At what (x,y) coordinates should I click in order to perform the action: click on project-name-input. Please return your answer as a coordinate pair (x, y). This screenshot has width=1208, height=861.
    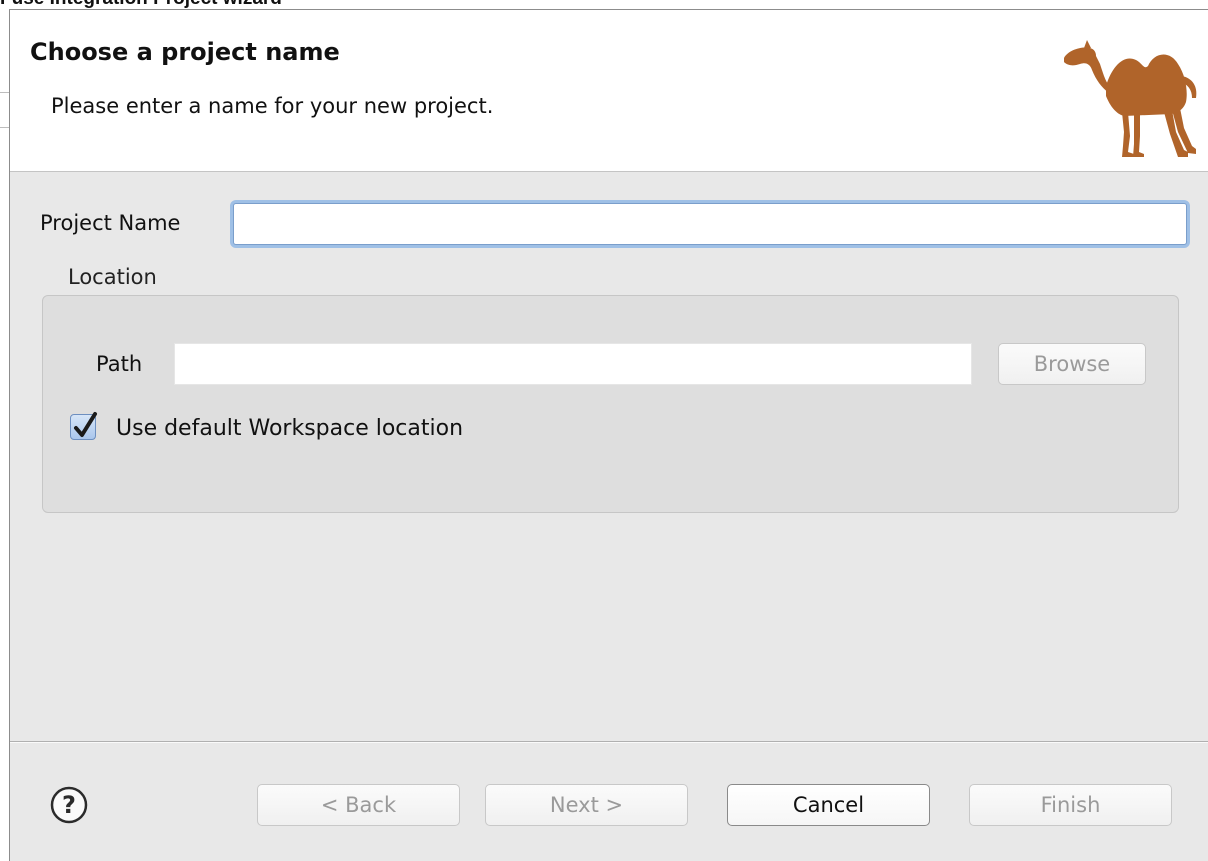
    Looking at the image, I should click on (710, 224).